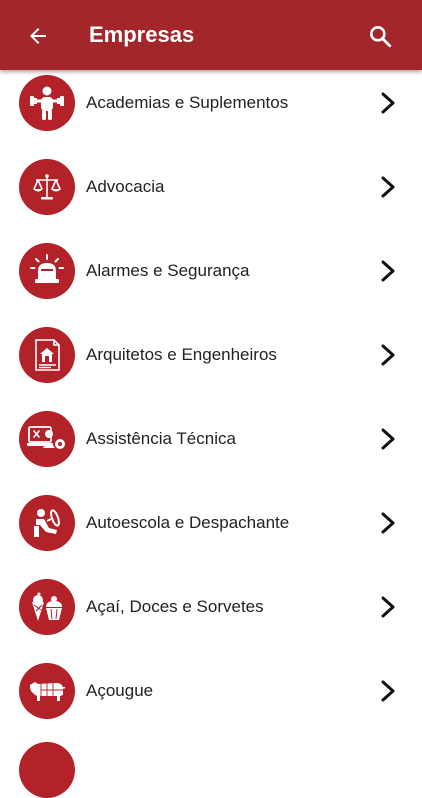 Image resolution: width=422 pixels, height=798 pixels. What do you see at coordinates (47, 271) in the screenshot?
I see `siren-alarm-icon` at bounding box center [47, 271].